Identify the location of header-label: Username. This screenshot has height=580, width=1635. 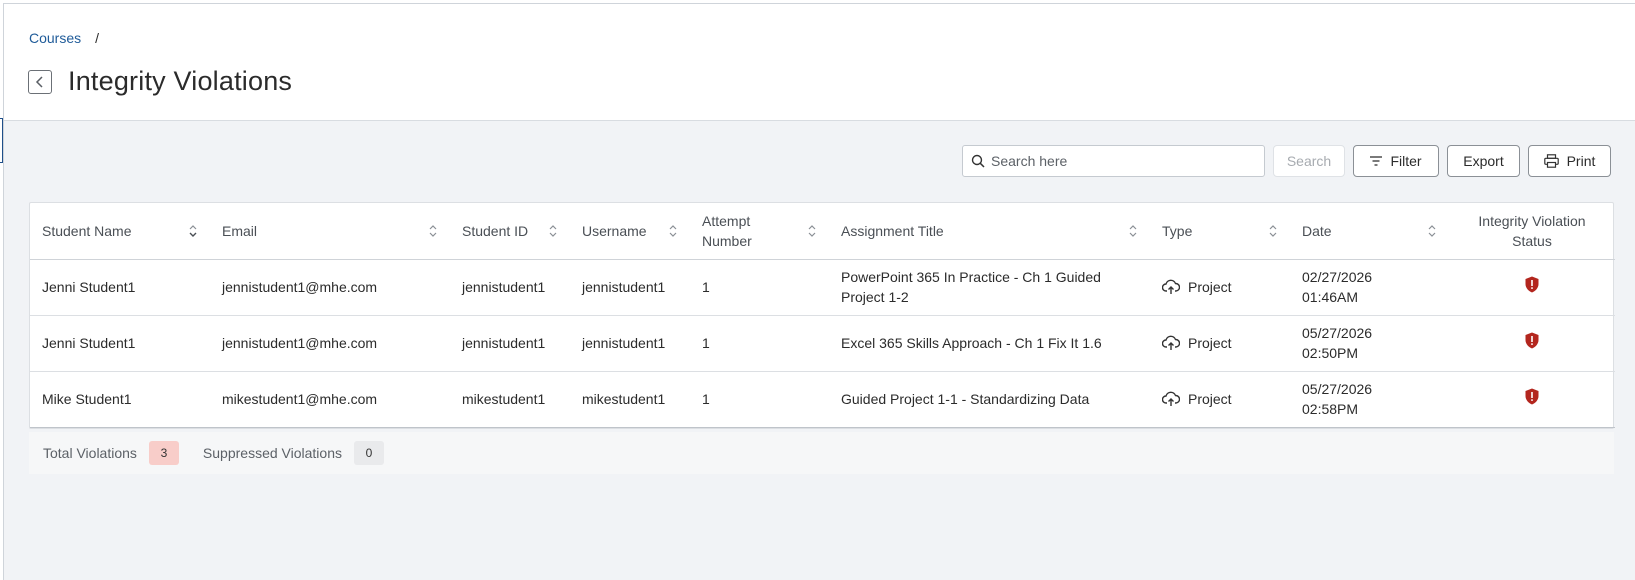
(614, 230).